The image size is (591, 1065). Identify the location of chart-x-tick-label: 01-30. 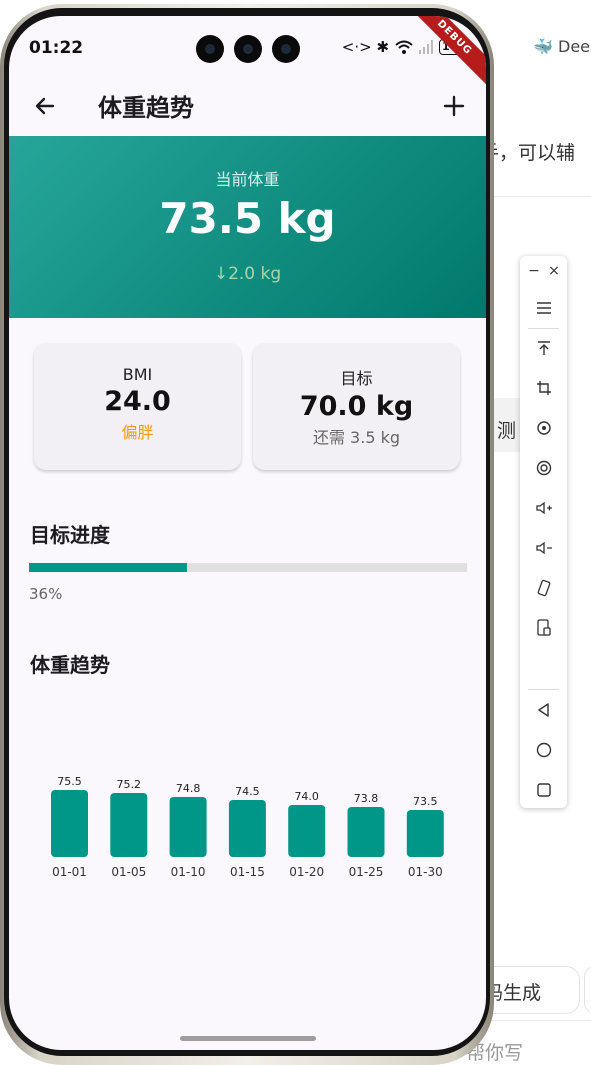
(425, 872).